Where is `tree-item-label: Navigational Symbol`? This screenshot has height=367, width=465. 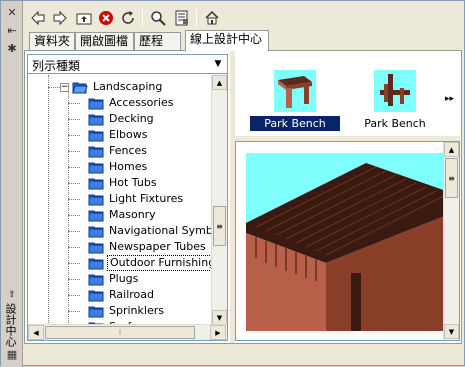
tree-item-label: Navigational Symbol is located at coordinates (160, 230).